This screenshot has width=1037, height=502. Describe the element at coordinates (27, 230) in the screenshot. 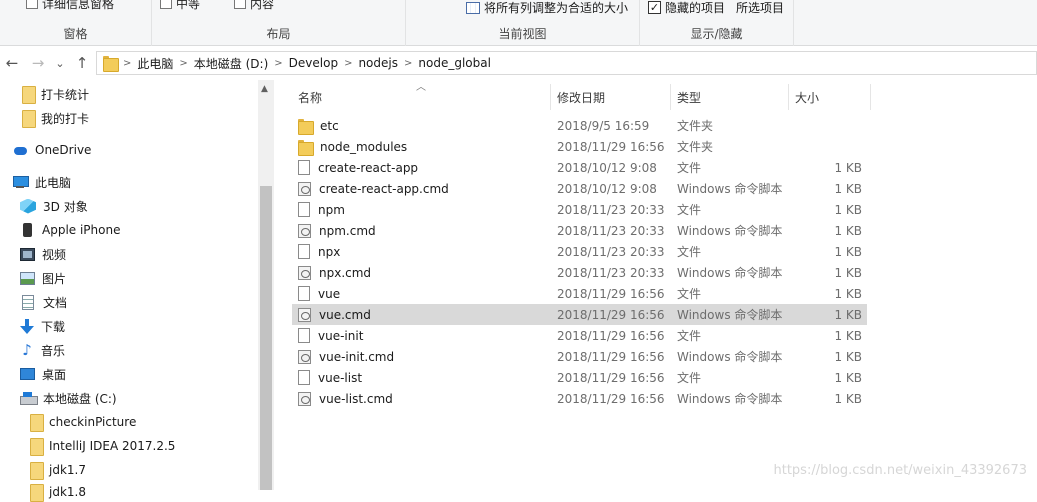

I see `phone-icon` at that location.